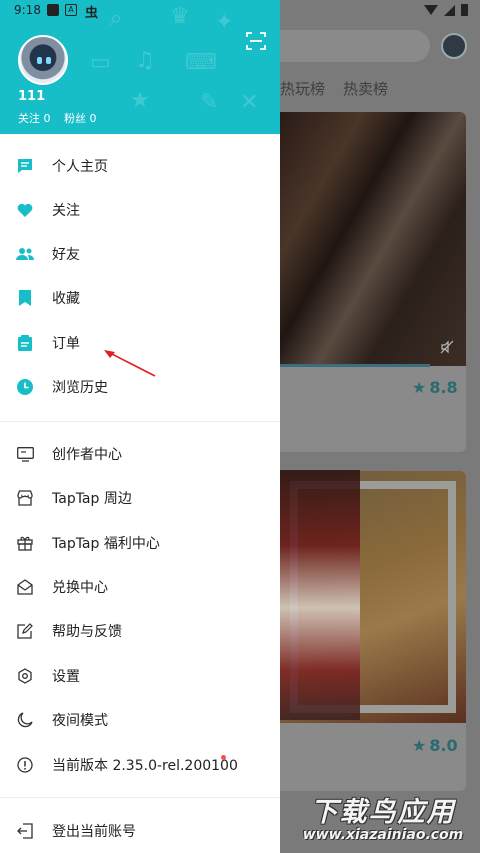  I want to click on menu-label: 兑换中心, so click(80, 588).